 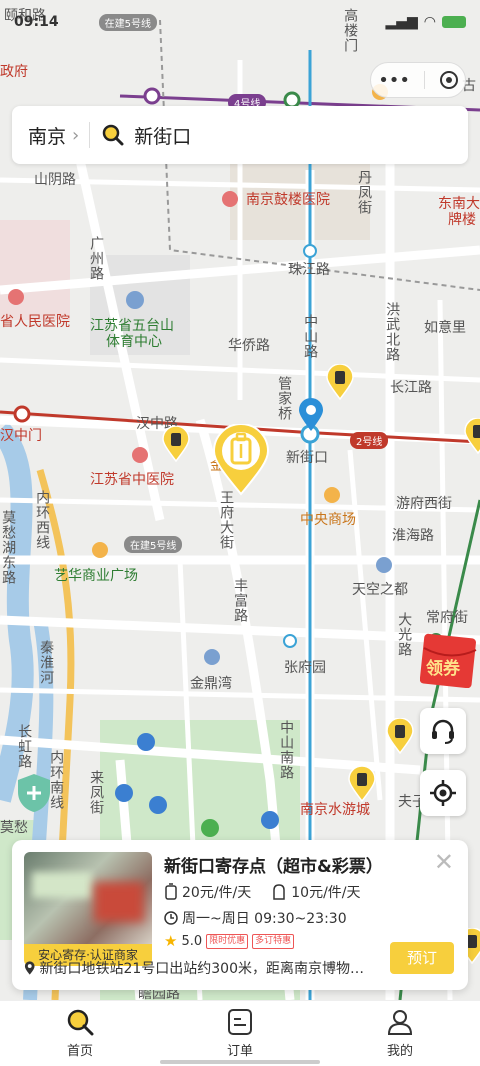 What do you see at coordinates (29, 968) in the screenshot?
I see `location-icon` at bounding box center [29, 968].